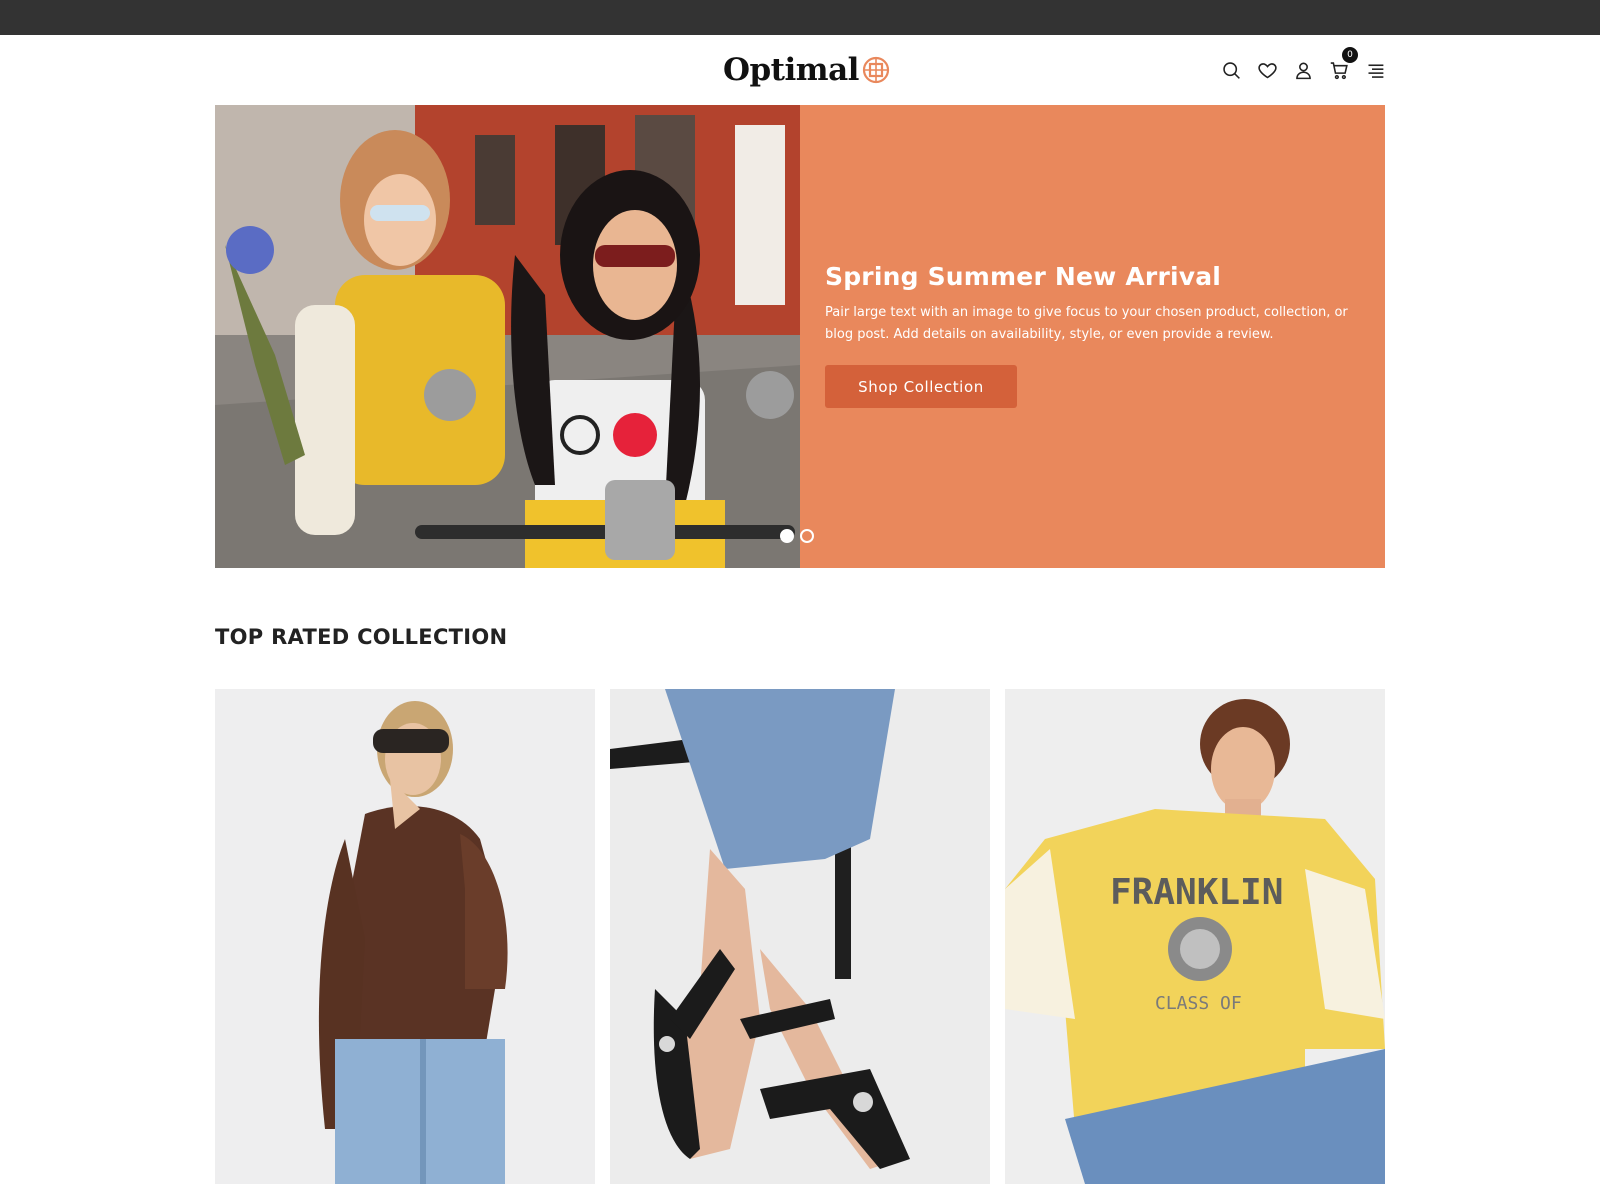  I want to click on logo-text: Optimal, so click(791, 70).